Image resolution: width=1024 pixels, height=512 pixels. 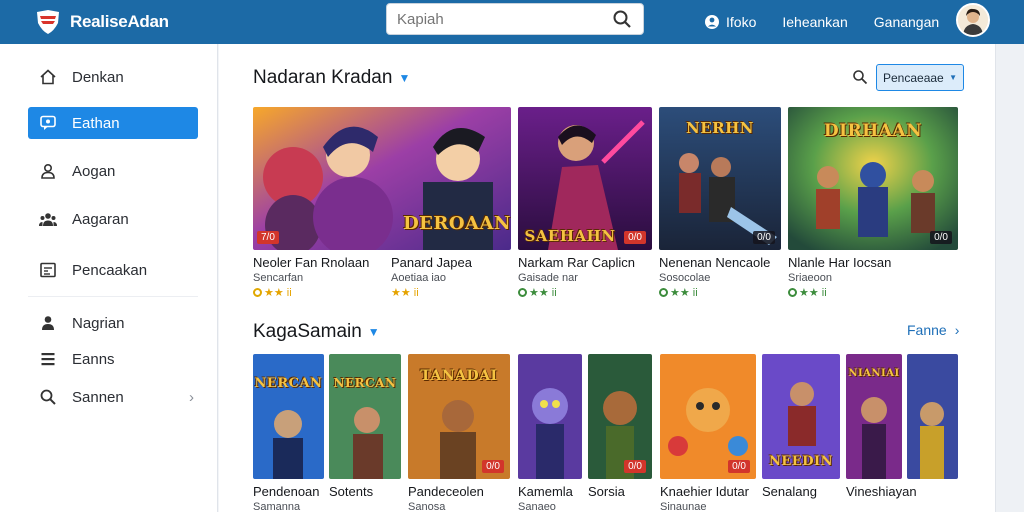 What do you see at coordinates (873, 131) in the screenshot?
I see `cover-title-text: DIRHAAN` at bounding box center [873, 131].